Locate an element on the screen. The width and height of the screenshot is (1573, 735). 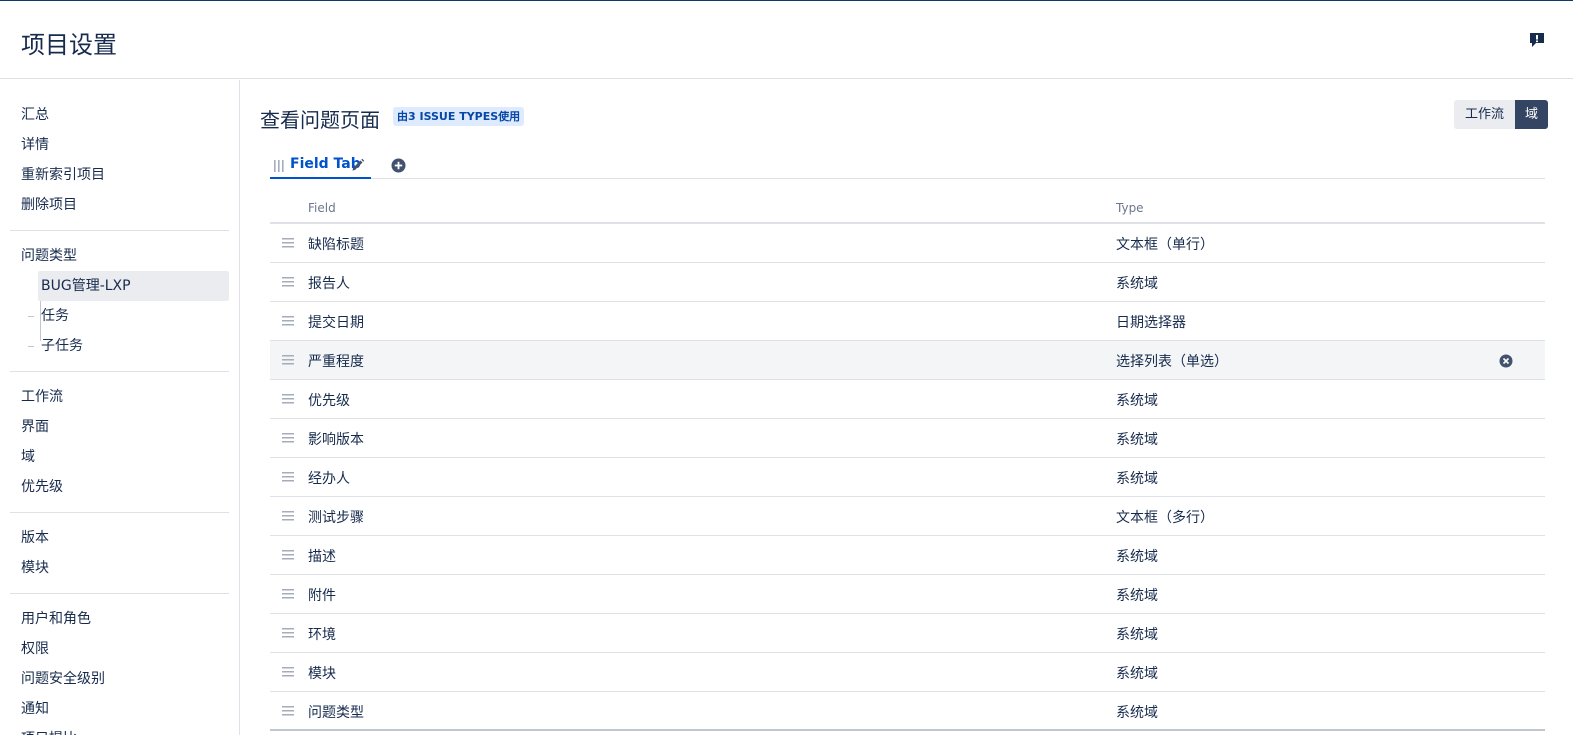
table-row: 附件 系统域 is located at coordinates (907, 594).